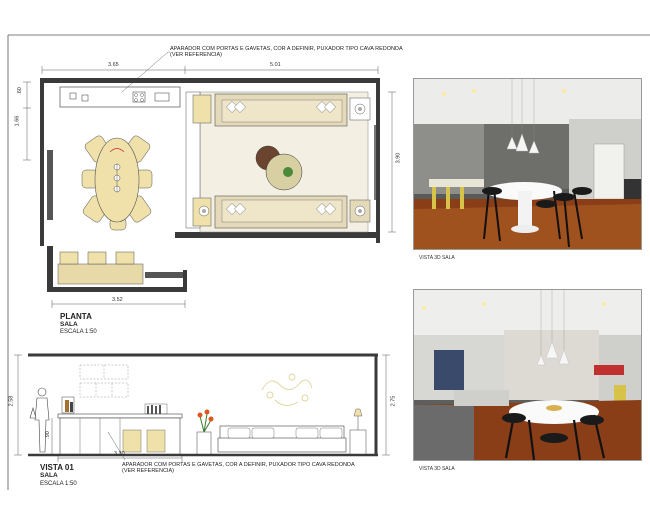 This screenshot has width=650, height=520. What do you see at coordinates (287, 389) in the screenshot?
I see `wall-art-ornament` at bounding box center [287, 389].